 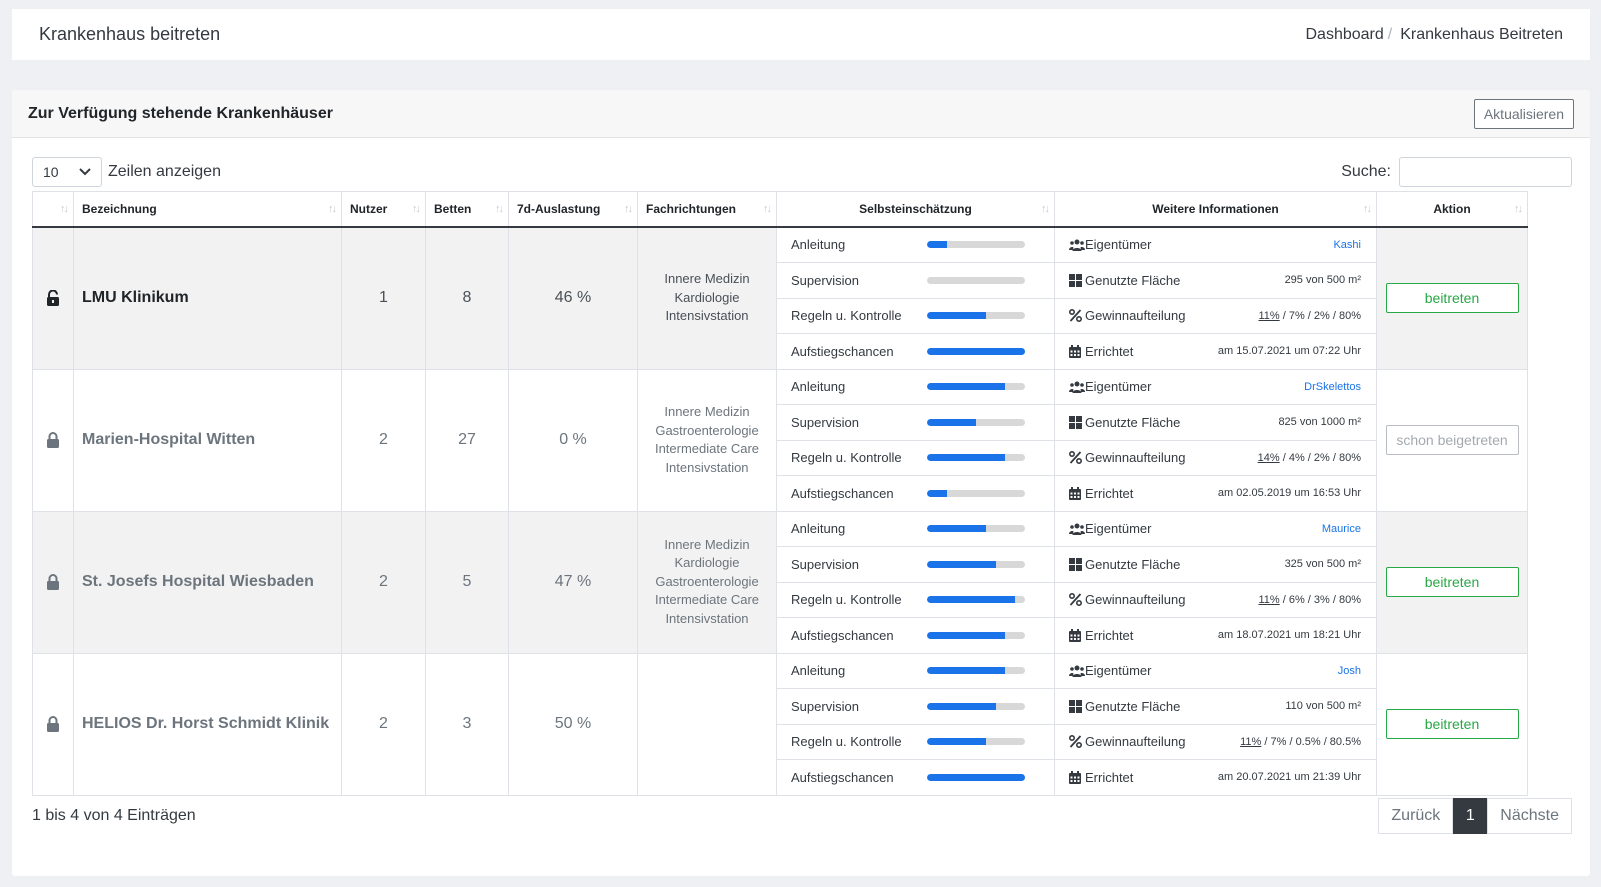 I want to click on specialties: Innere Medizin Kardiologie Intensivstation, so click(x=707, y=298).